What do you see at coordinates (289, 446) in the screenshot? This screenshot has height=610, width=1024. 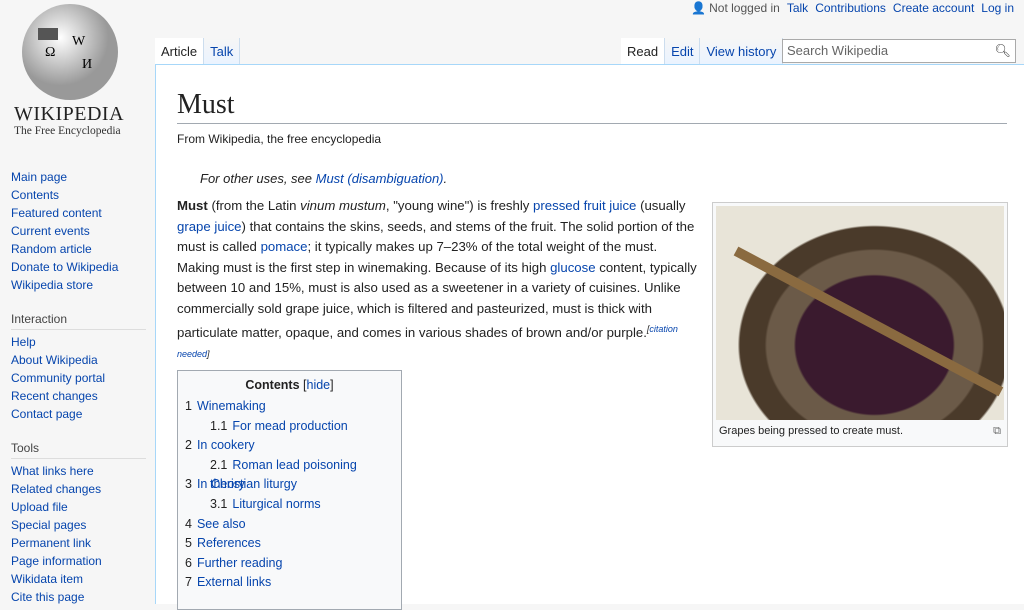 I see `toc-item: 2 In cookery` at bounding box center [289, 446].